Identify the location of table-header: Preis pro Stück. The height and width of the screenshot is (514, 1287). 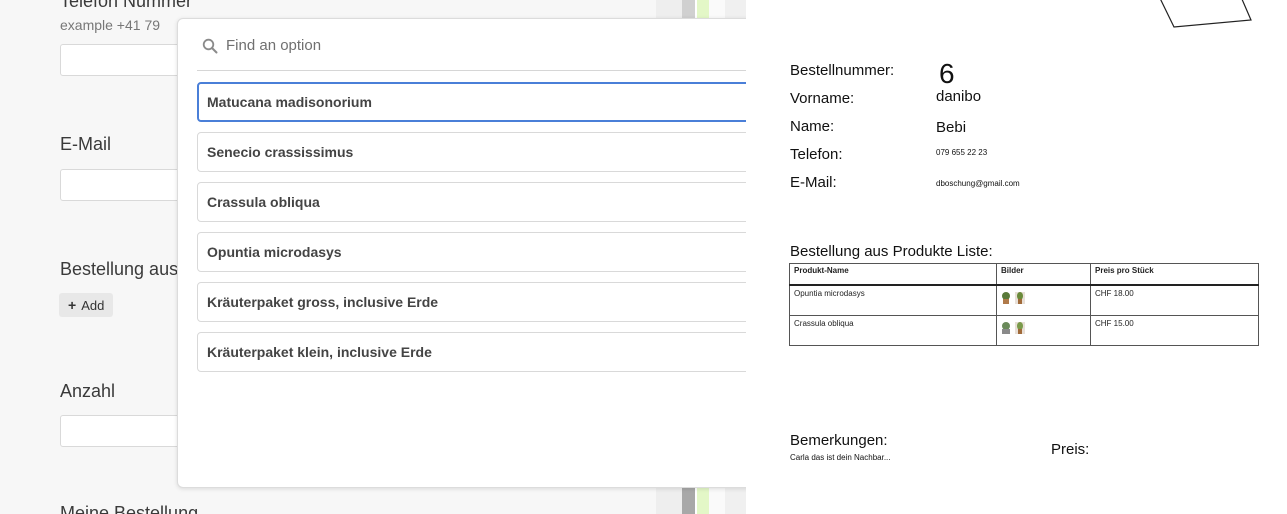
(1174, 274).